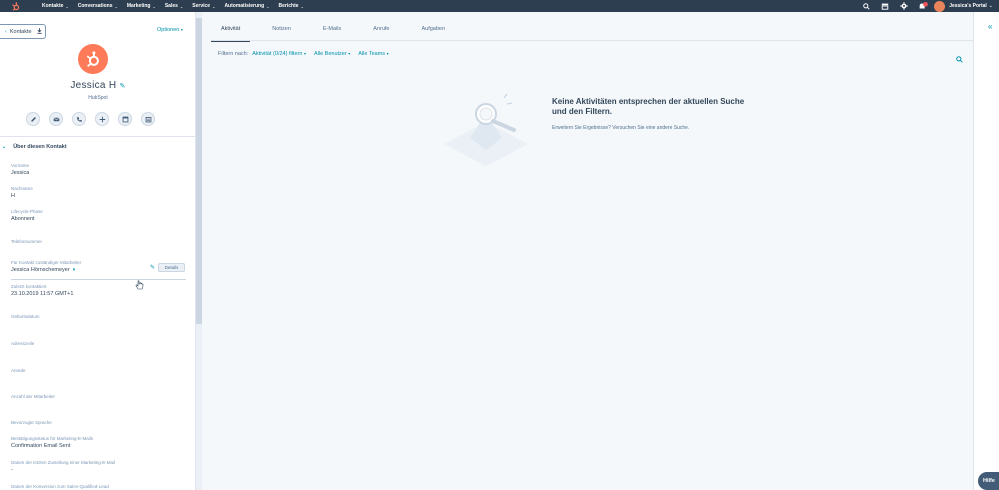 This screenshot has height=490, width=999. What do you see at coordinates (171, 267) in the screenshot?
I see `details-button: Details` at bounding box center [171, 267].